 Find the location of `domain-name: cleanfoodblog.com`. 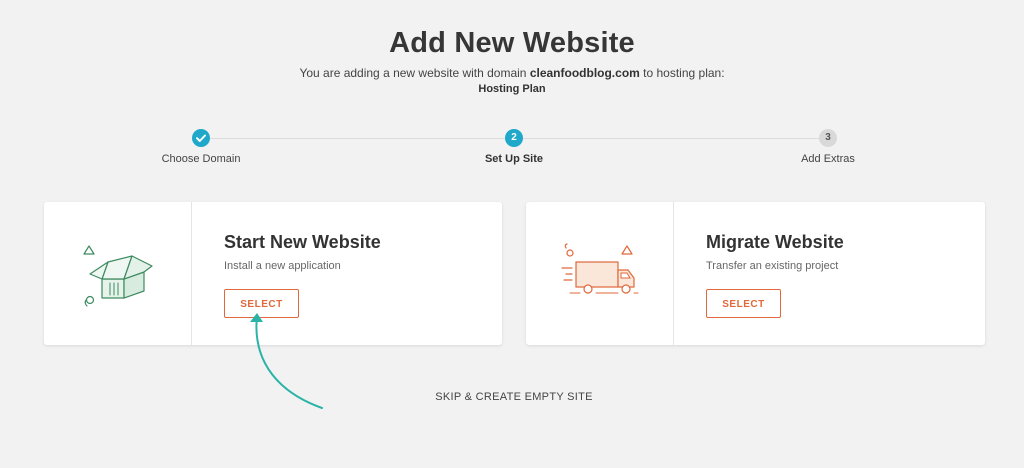

domain-name: cleanfoodblog.com is located at coordinates (584, 73).